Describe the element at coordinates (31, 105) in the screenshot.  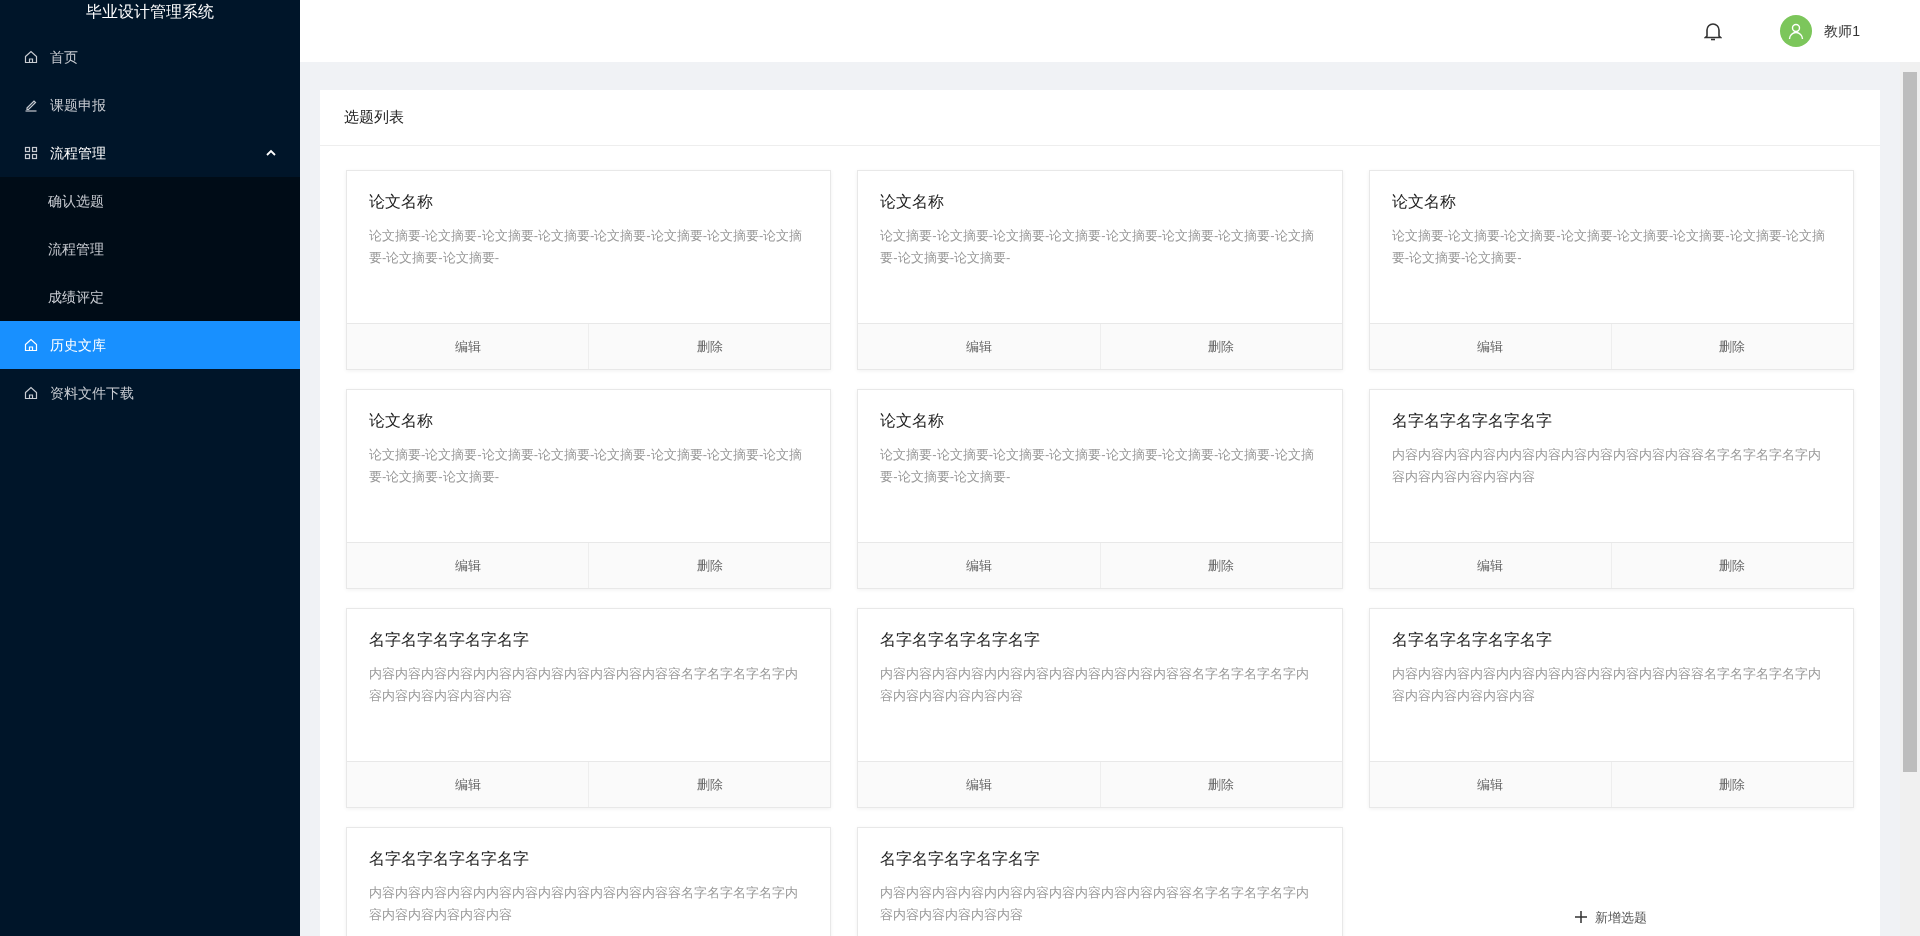
I see `pencil-icon` at that location.